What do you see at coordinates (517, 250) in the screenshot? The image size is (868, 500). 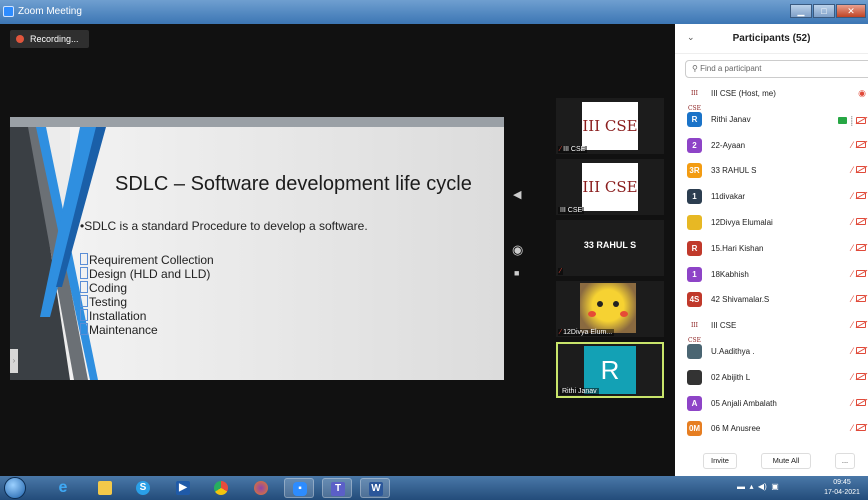 I see `record-circle-icon: ◉` at bounding box center [517, 250].